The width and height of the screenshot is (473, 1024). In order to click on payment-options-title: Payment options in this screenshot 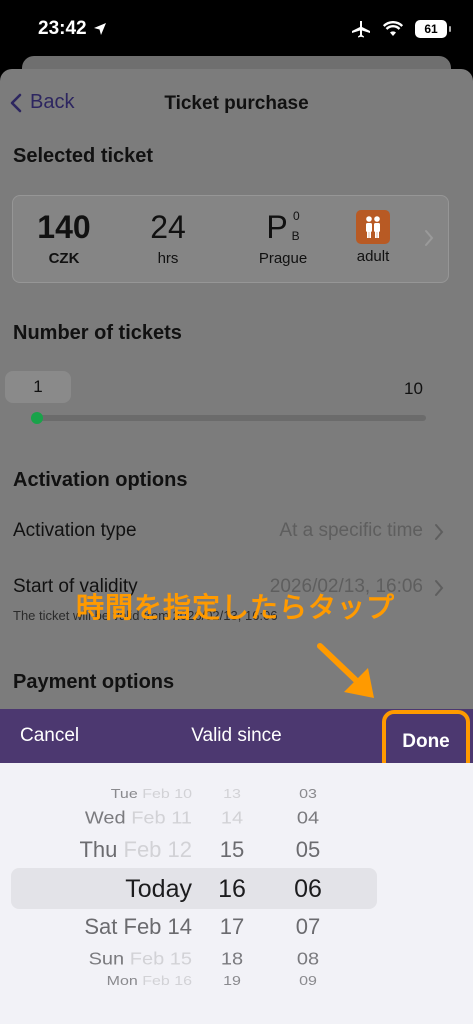, I will do `click(94, 682)`.